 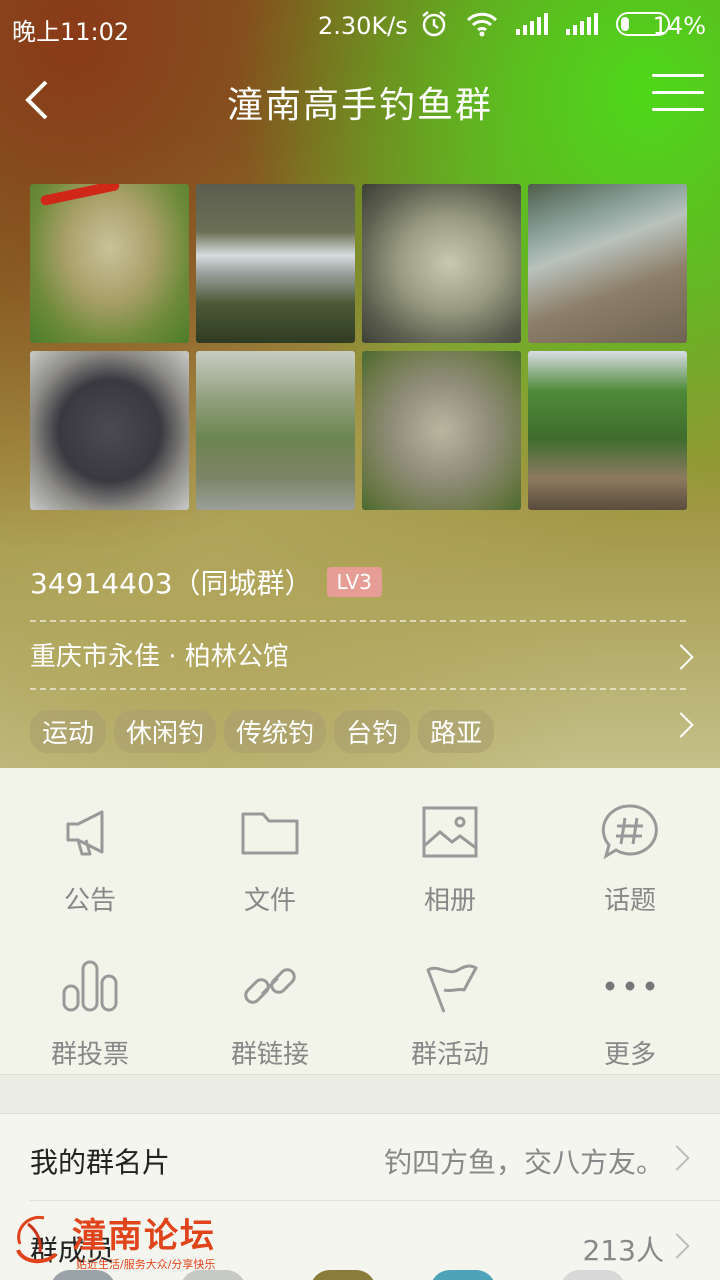 What do you see at coordinates (630, 986) in the screenshot?
I see `more-dots-icon` at bounding box center [630, 986].